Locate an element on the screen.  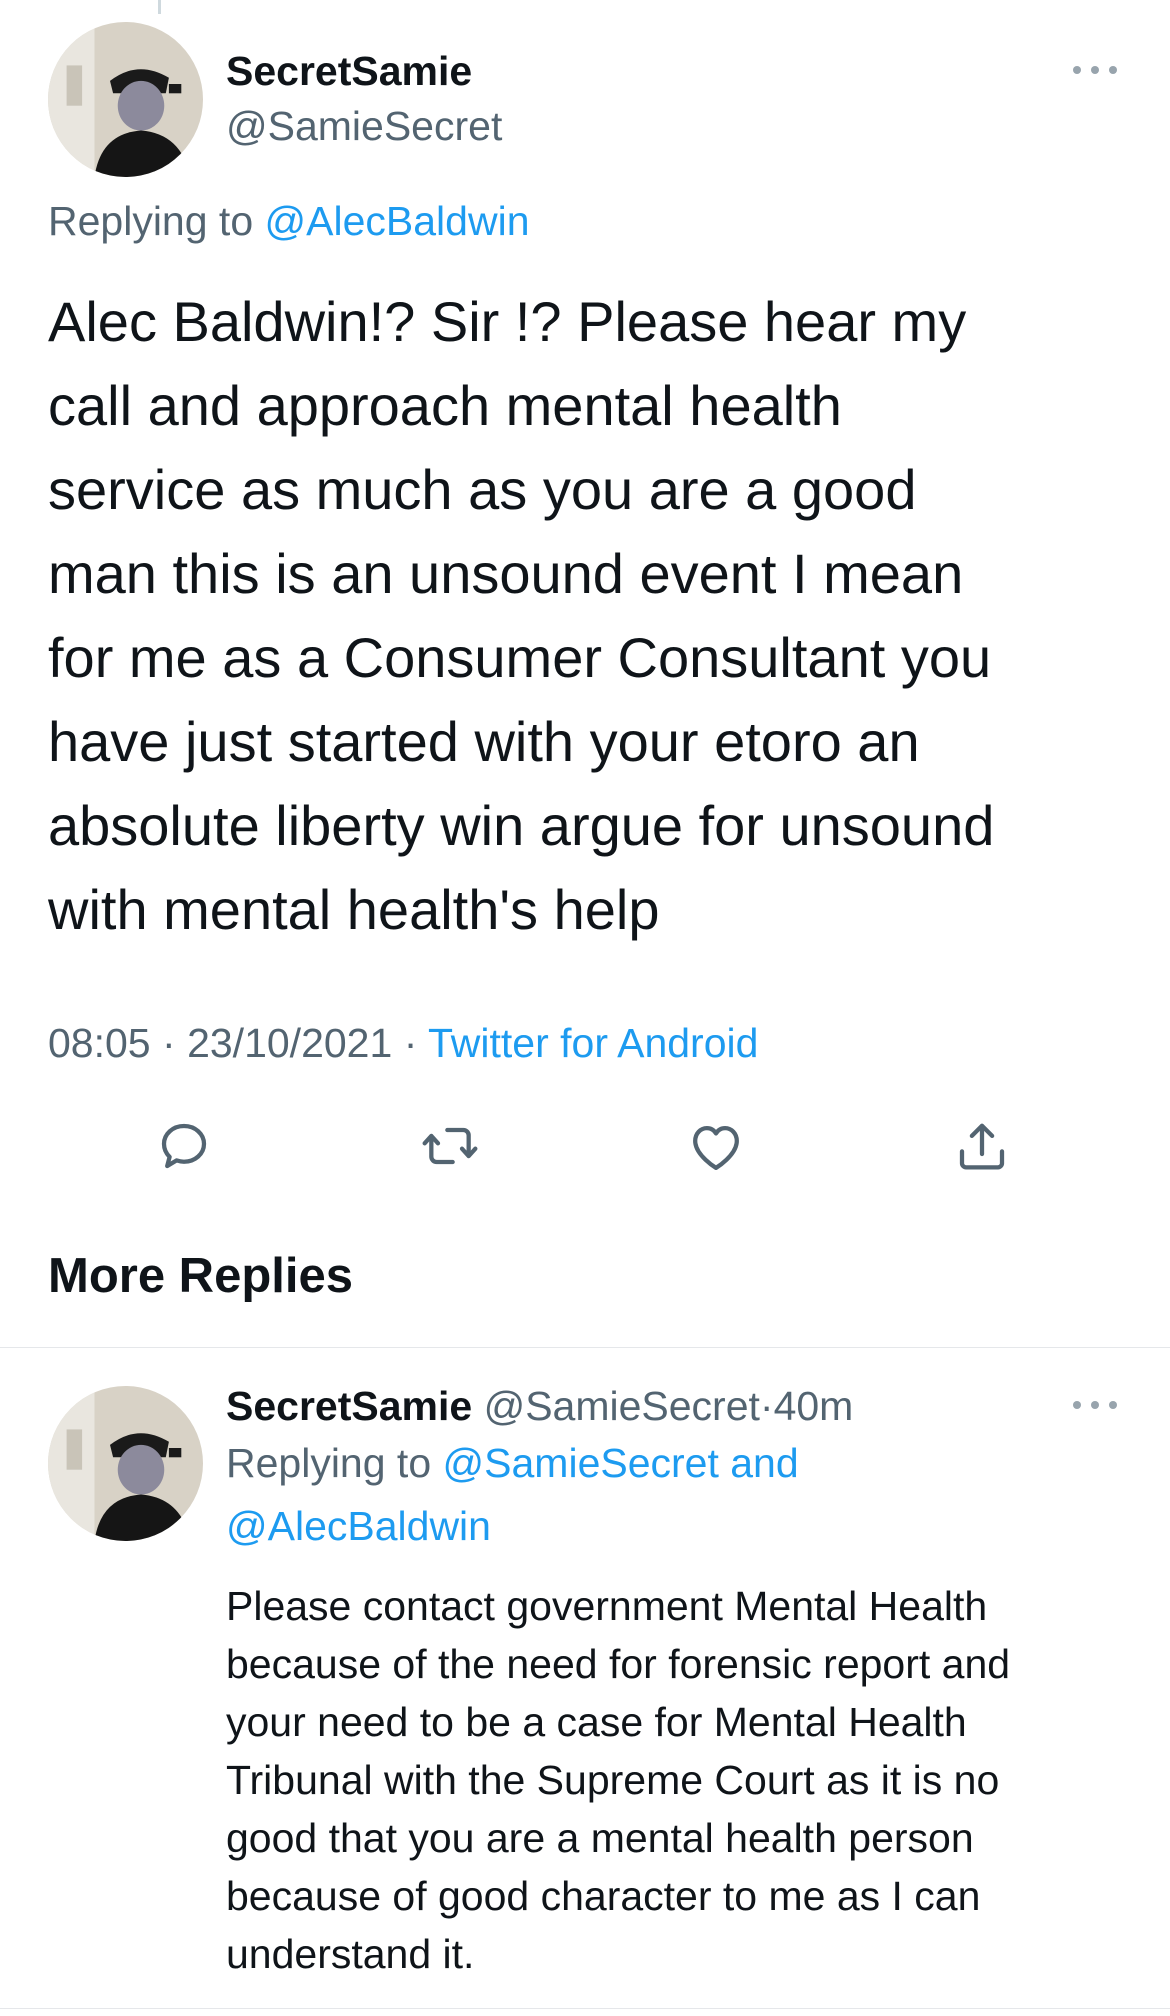
retweet-button is located at coordinates (450, 1146).